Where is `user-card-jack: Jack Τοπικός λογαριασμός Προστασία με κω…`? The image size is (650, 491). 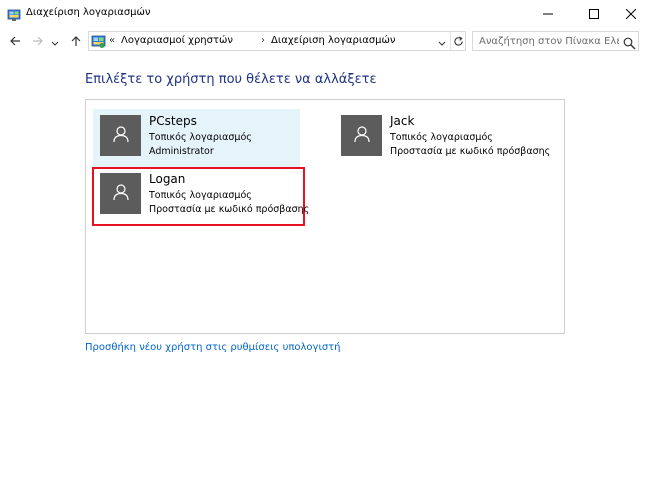 user-card-jack: Jack Τοπικός λογαριασμός Προστασία με κω… is located at coordinates (442, 139).